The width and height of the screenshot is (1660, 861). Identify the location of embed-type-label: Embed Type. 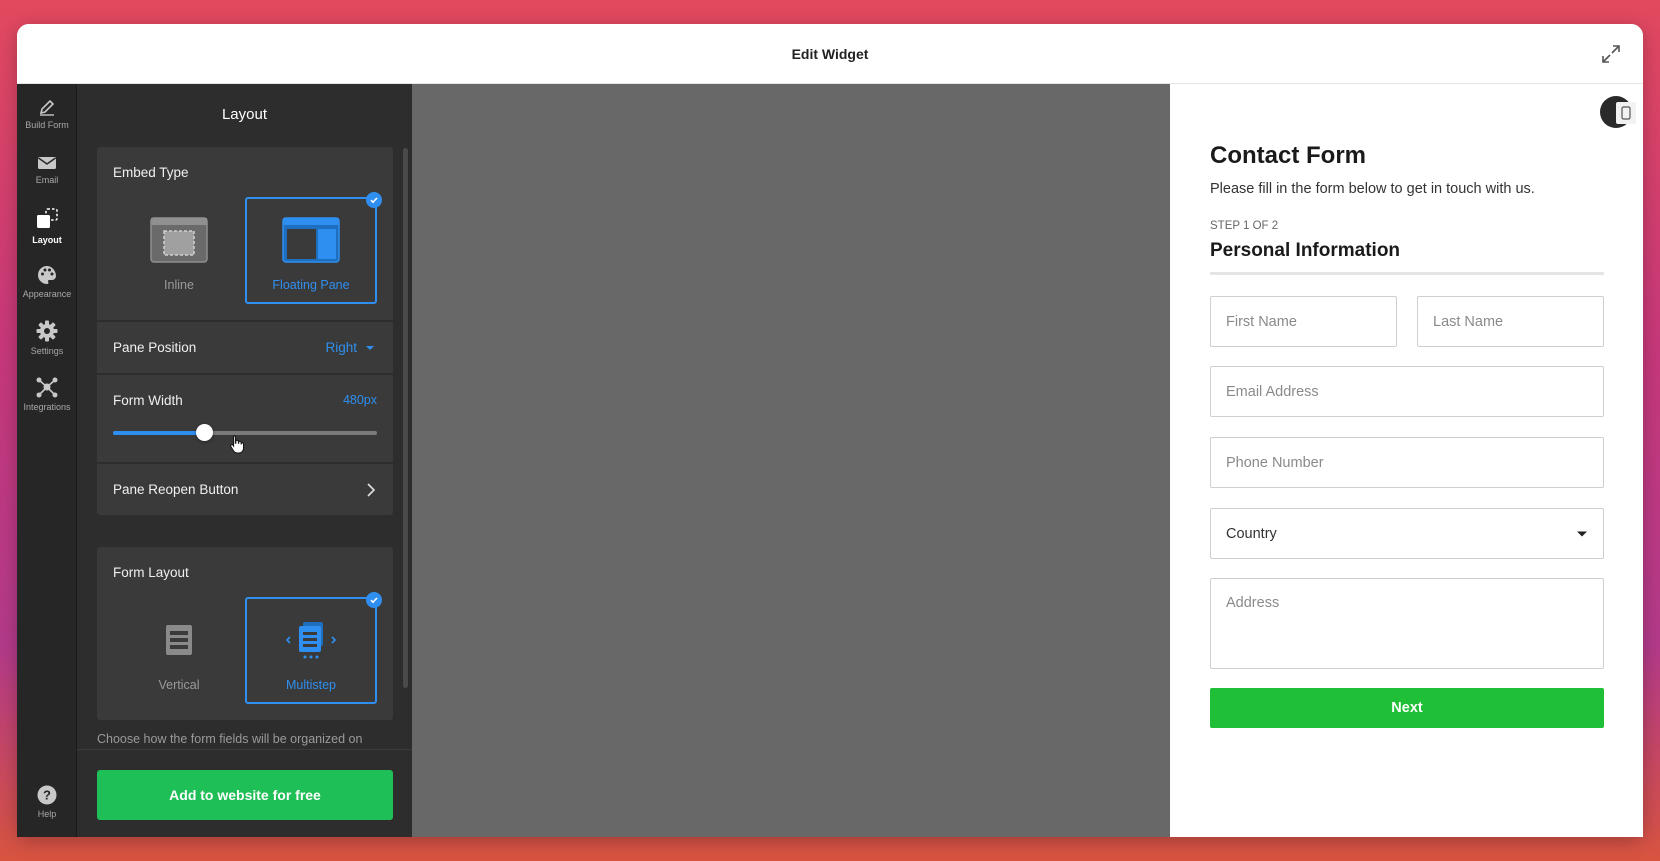
(151, 172).